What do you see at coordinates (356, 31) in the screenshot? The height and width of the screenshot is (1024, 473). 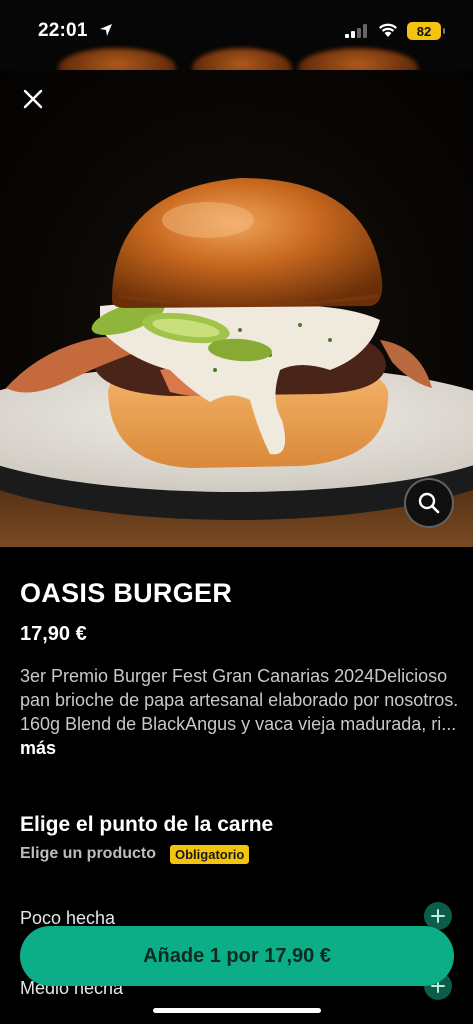 I see `cellular-signal-icon` at bounding box center [356, 31].